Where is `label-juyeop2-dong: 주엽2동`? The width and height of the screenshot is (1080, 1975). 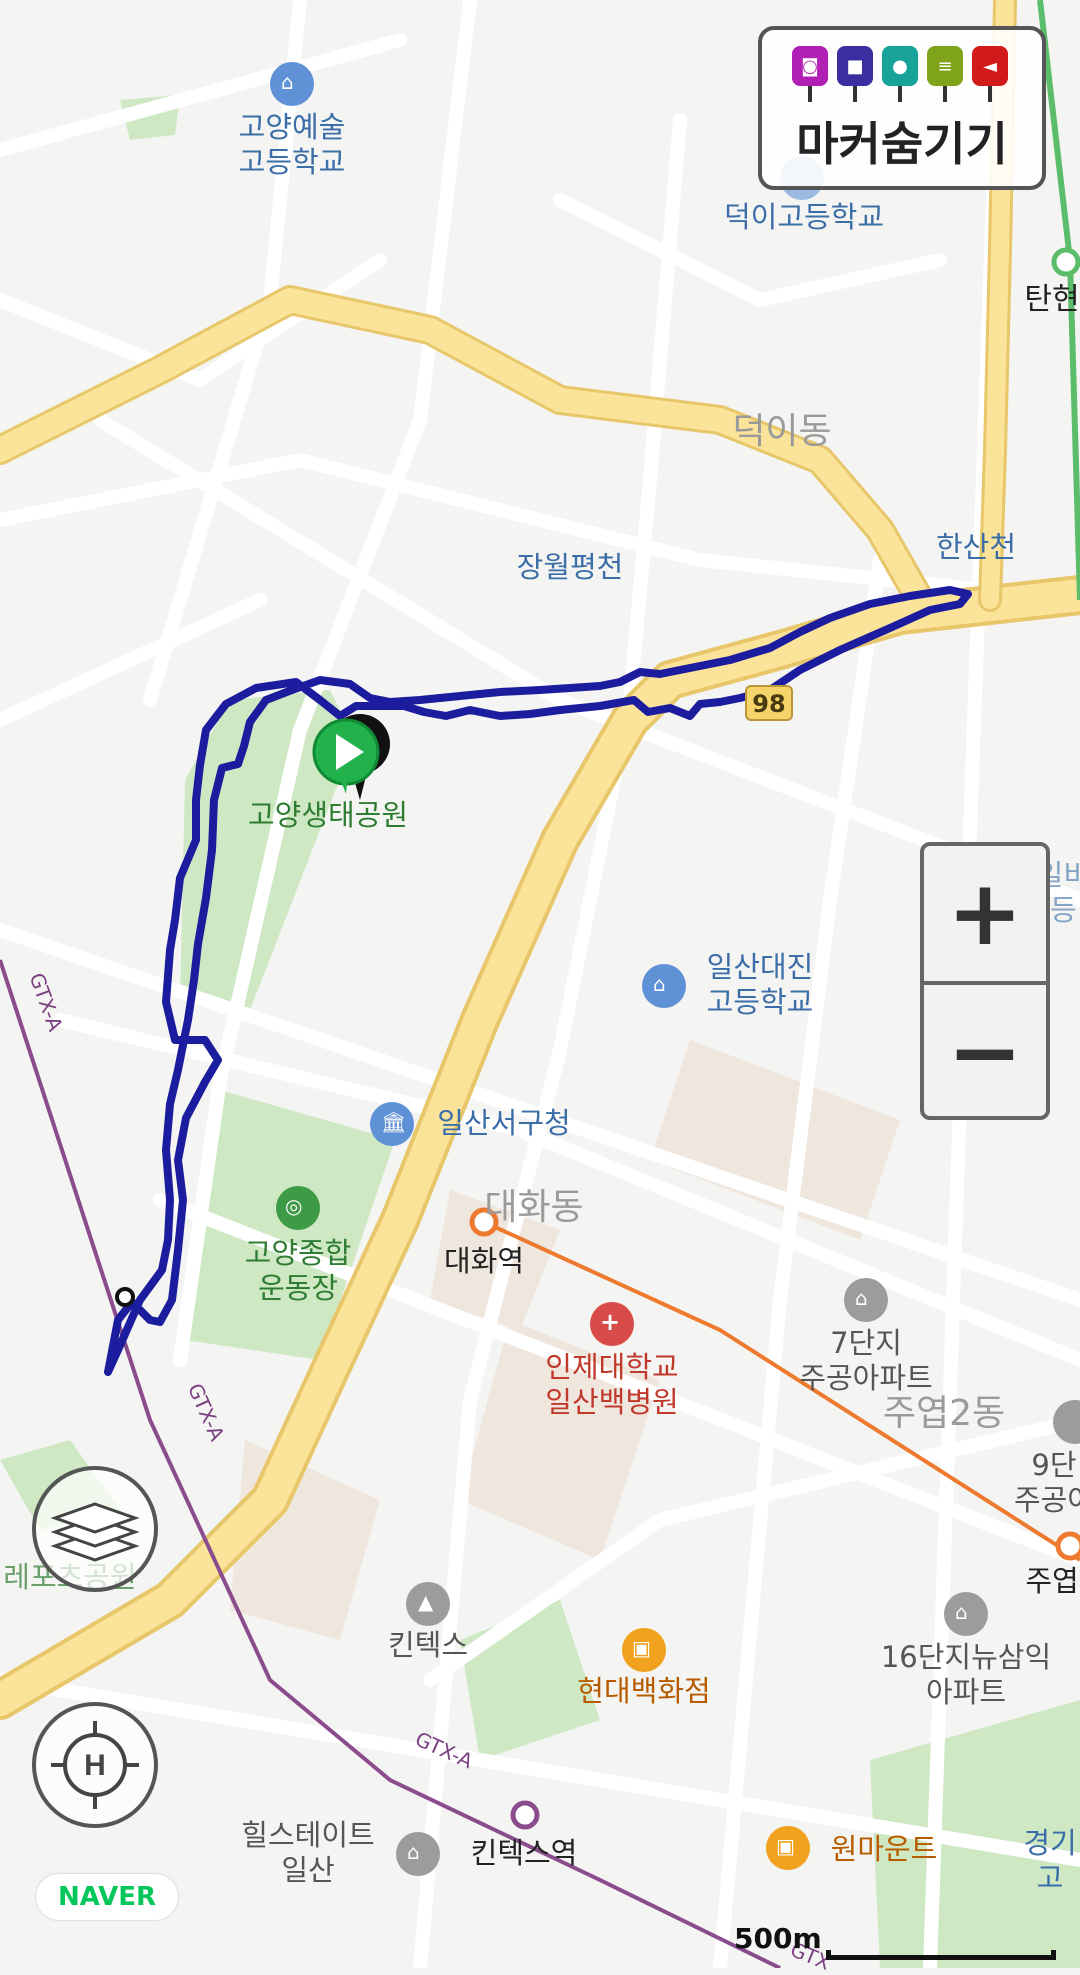 label-juyeop2-dong: 주엽2동 is located at coordinates (944, 1413).